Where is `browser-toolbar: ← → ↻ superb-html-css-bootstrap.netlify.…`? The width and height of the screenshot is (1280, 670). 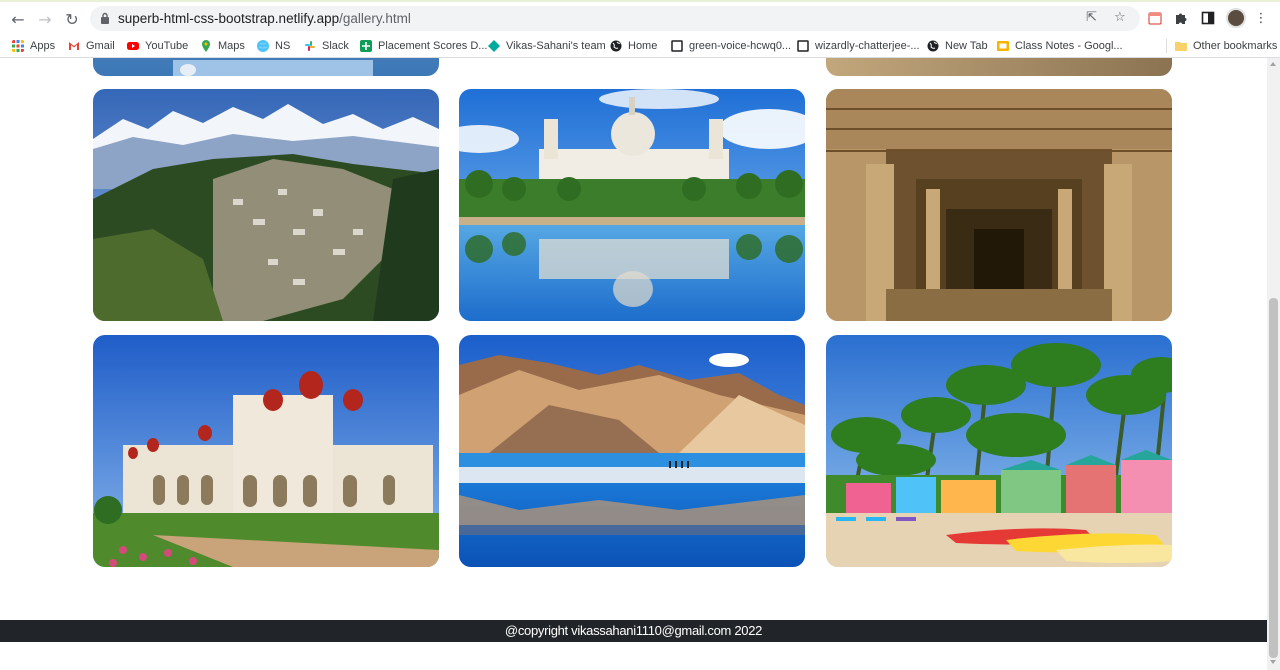 browser-toolbar: ← → ↻ superb-html-css-bootstrap.netlify.… is located at coordinates (640, 16).